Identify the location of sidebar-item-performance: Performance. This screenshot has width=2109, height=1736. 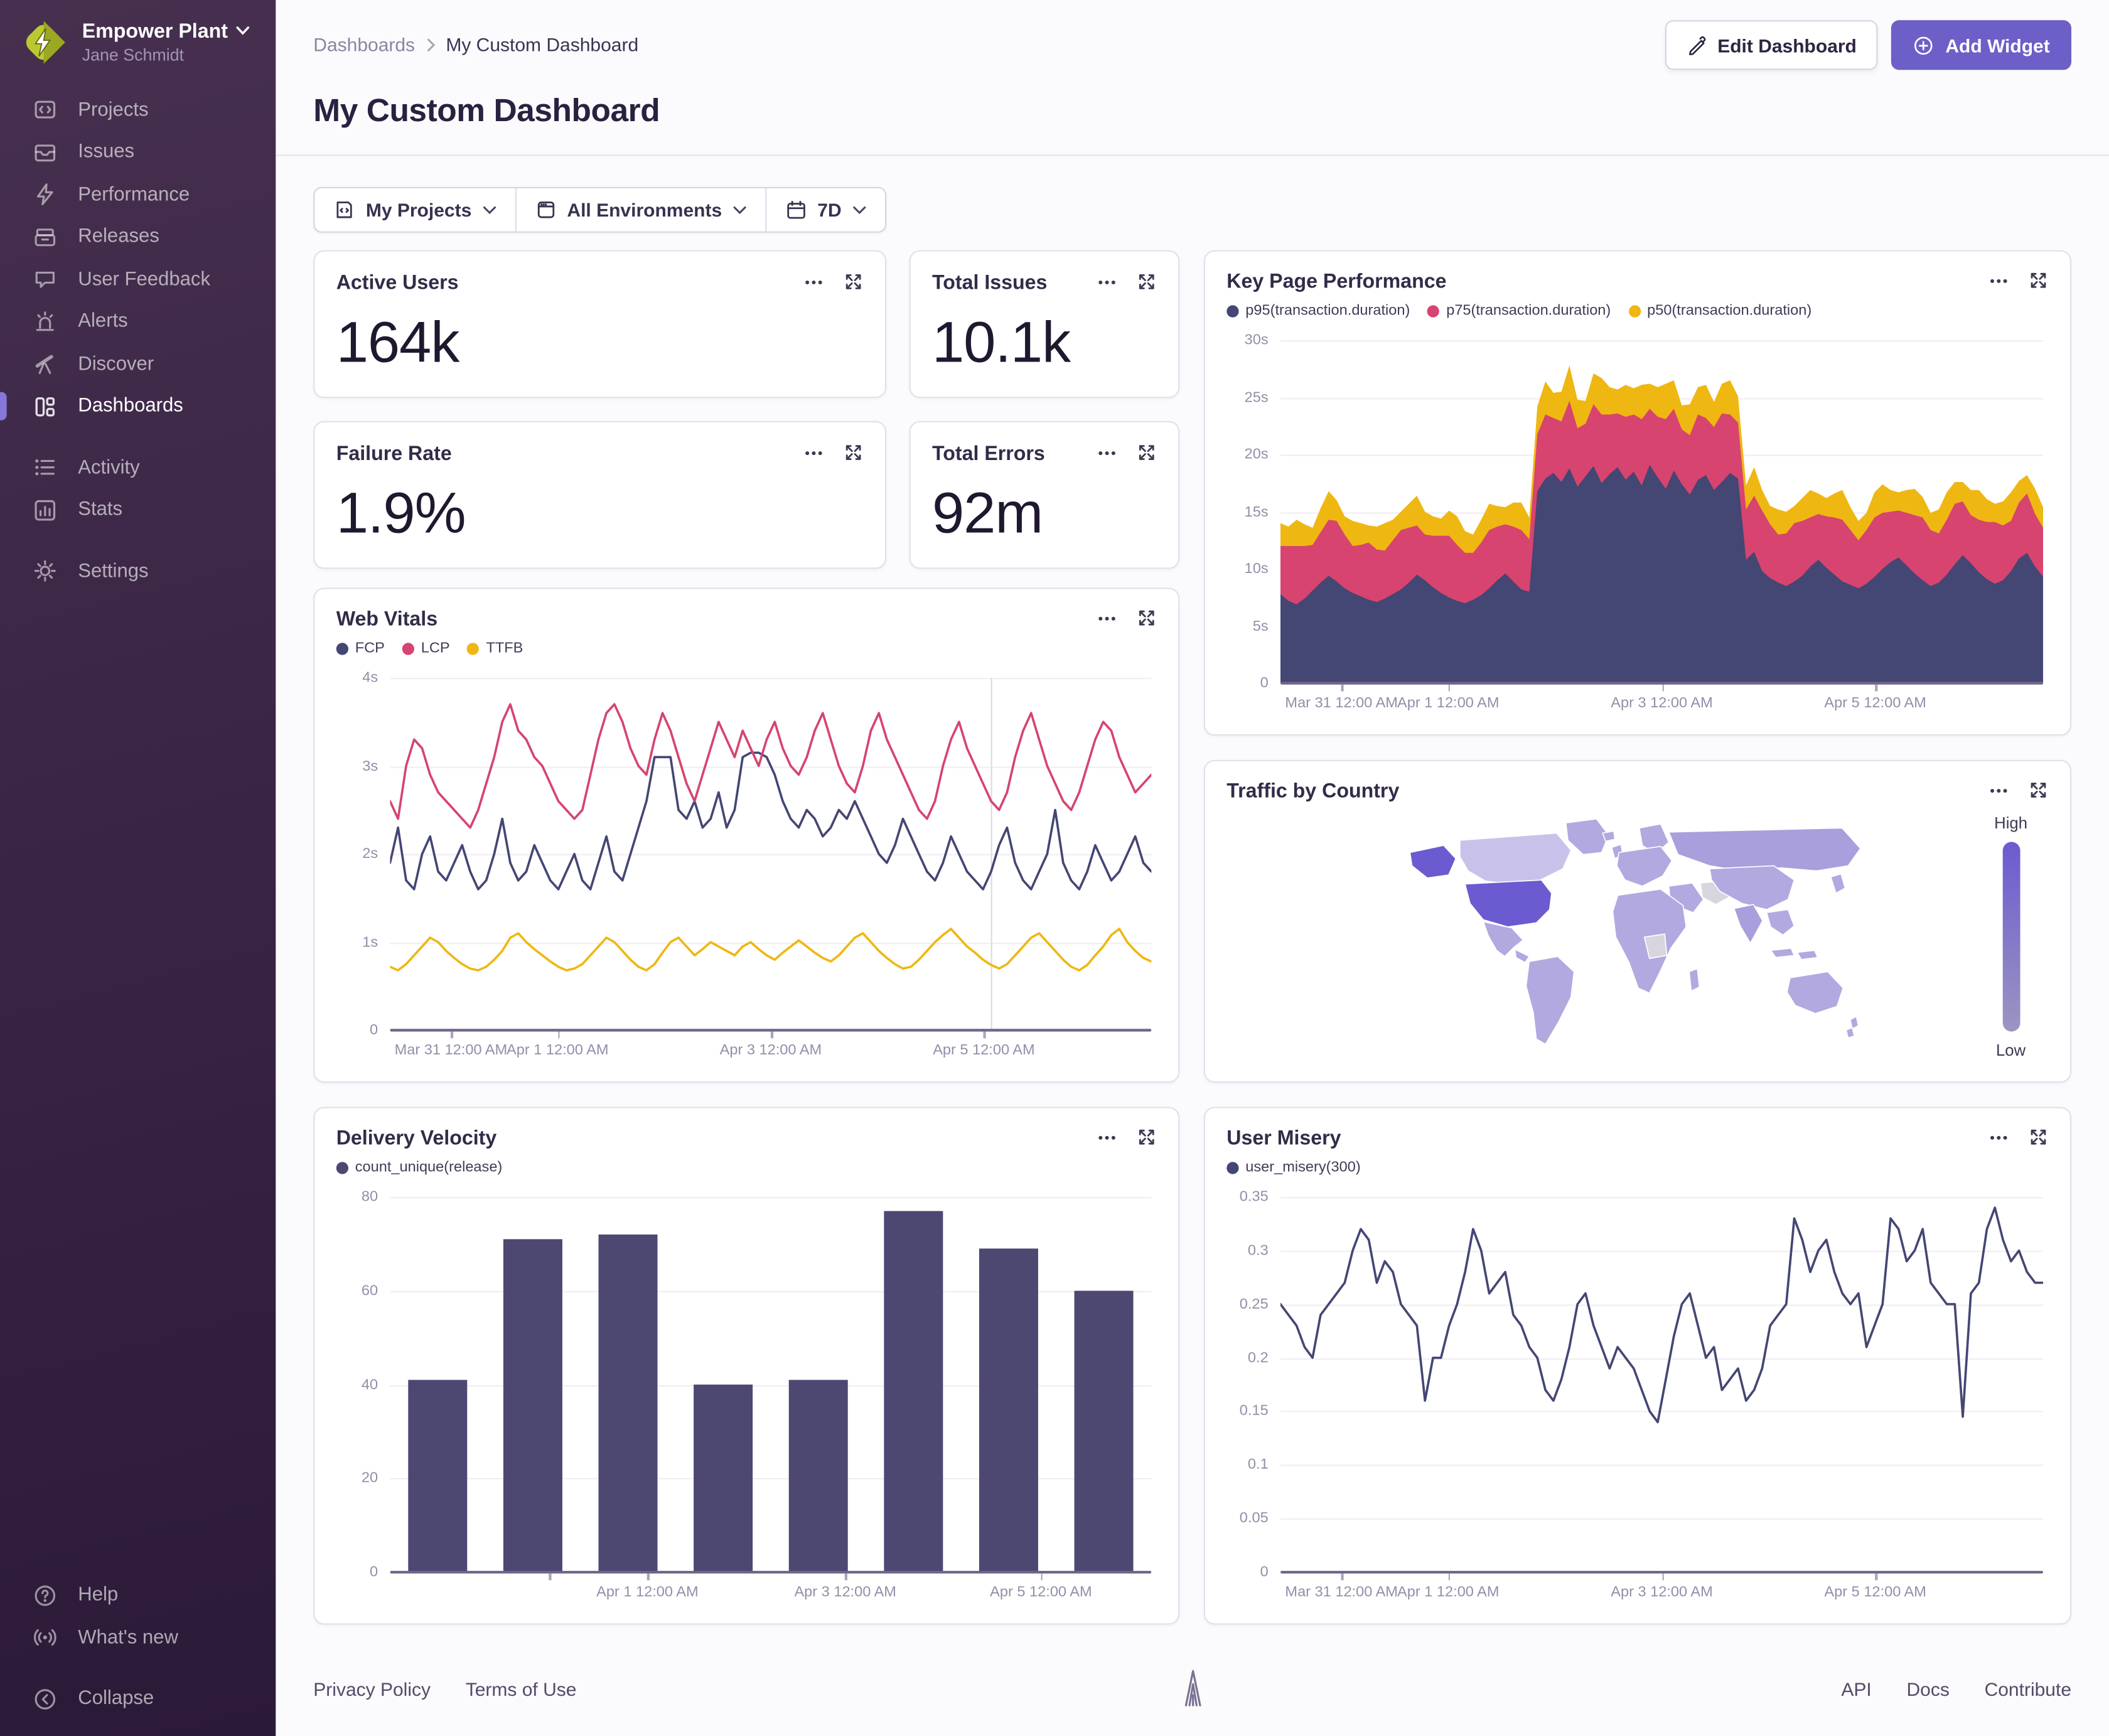
(138, 194).